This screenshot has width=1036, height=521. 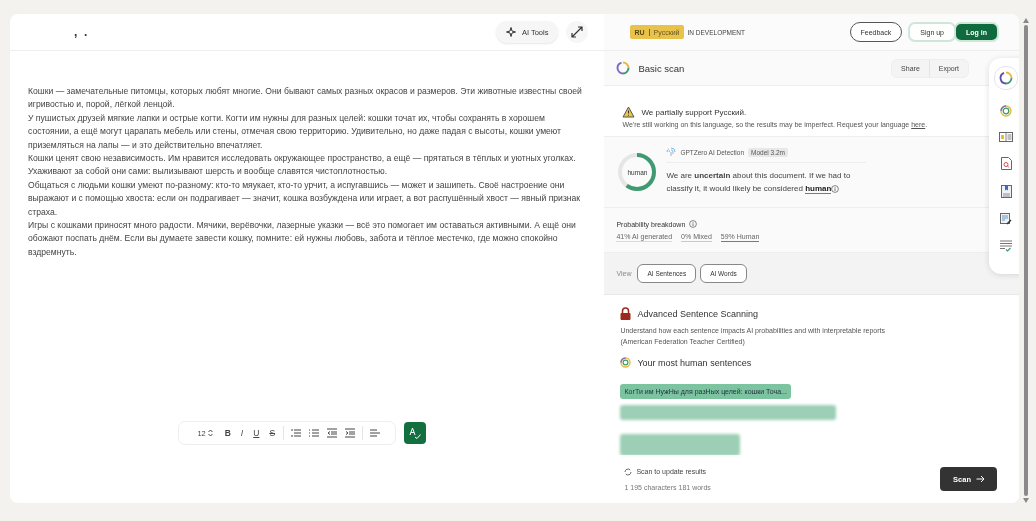 What do you see at coordinates (818, 189) in the screenshot?
I see `verdict-link: human` at bounding box center [818, 189].